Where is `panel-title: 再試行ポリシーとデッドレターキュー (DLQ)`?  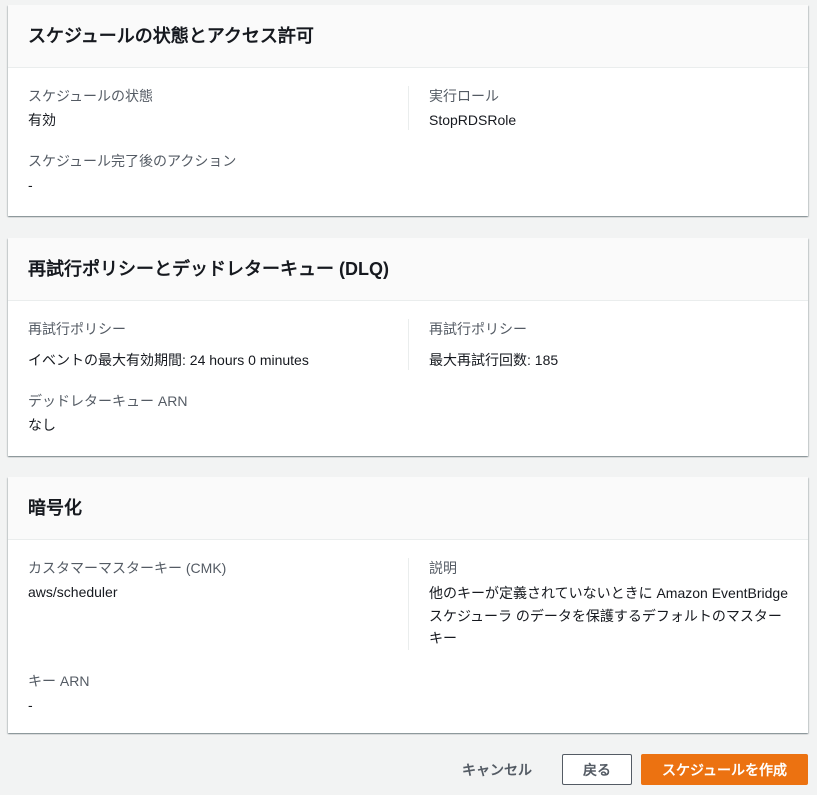 panel-title: 再試行ポリシーとデッドレターキュー (DLQ) is located at coordinates (208, 269).